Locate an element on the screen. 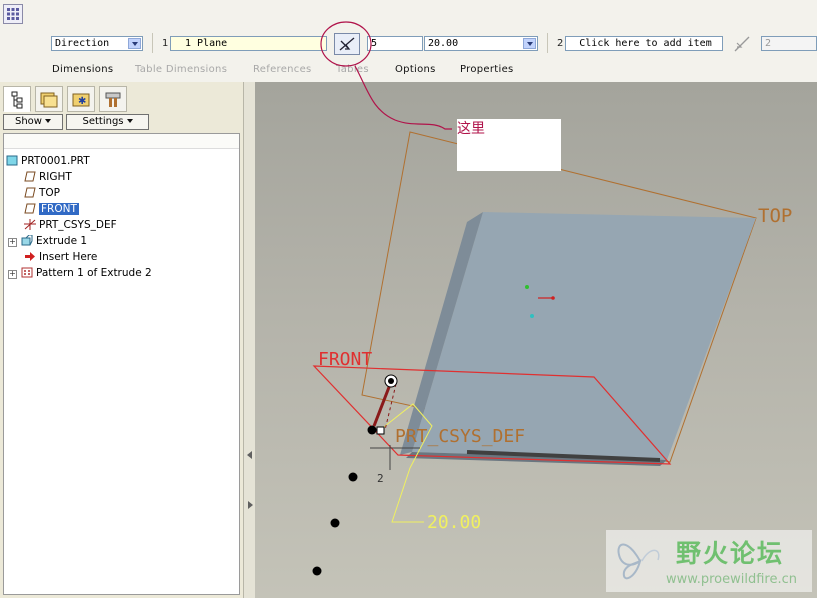  annotation-text: 这里 is located at coordinates (471, 129).